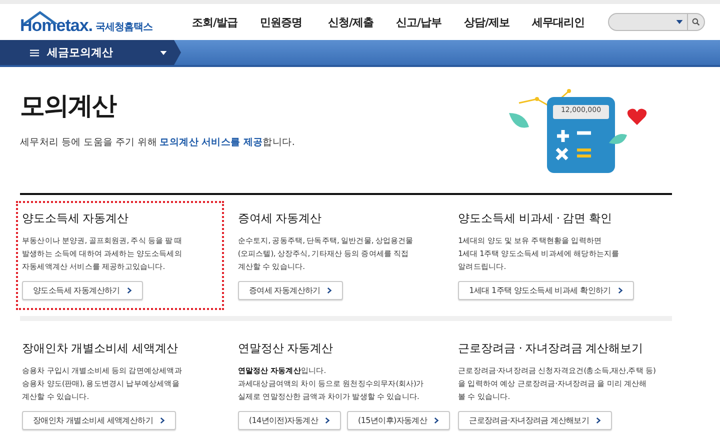 The image size is (720, 447). I want to click on calculate-button: 장애인차 개별소비세 세액계산하기, so click(99, 420).